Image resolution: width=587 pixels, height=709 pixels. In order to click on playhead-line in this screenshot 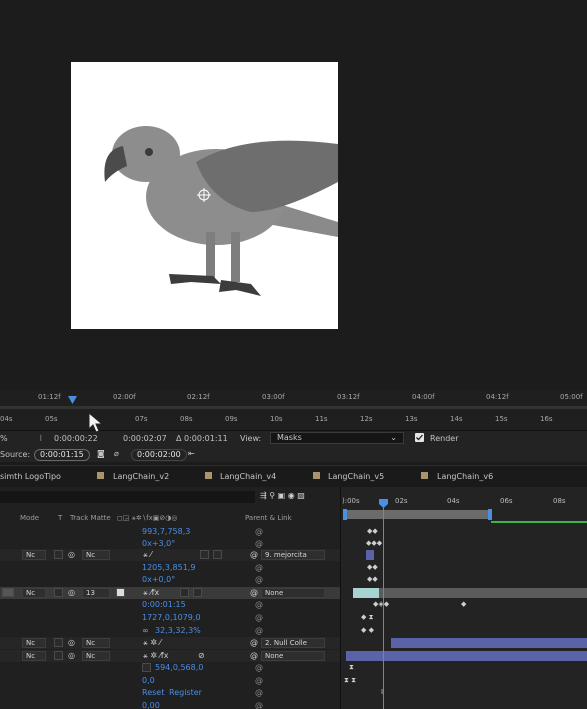, I will do `click(383, 604)`.